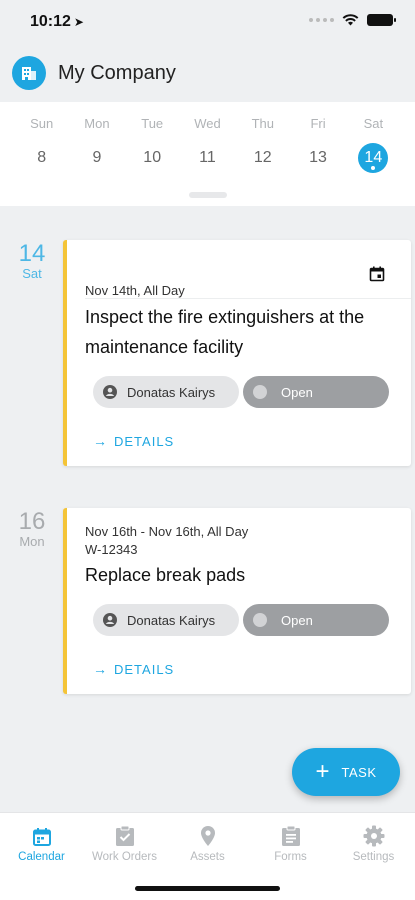 This screenshot has height=900, width=415. I want to click on tab-label: Assets, so click(207, 857).